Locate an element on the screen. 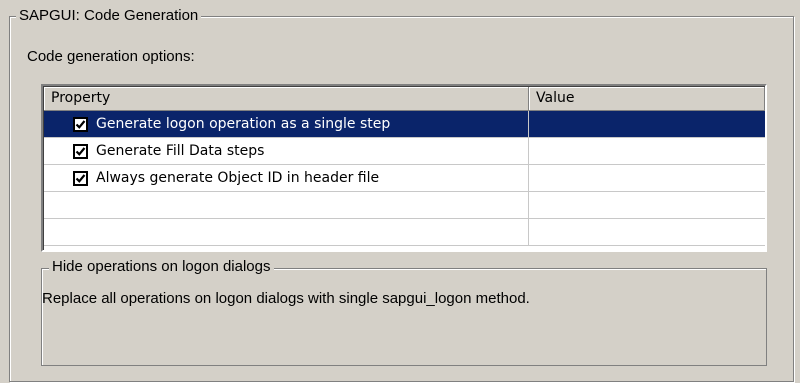 The width and height of the screenshot is (800, 383). property-label: Generate Fill Data steps is located at coordinates (180, 151).